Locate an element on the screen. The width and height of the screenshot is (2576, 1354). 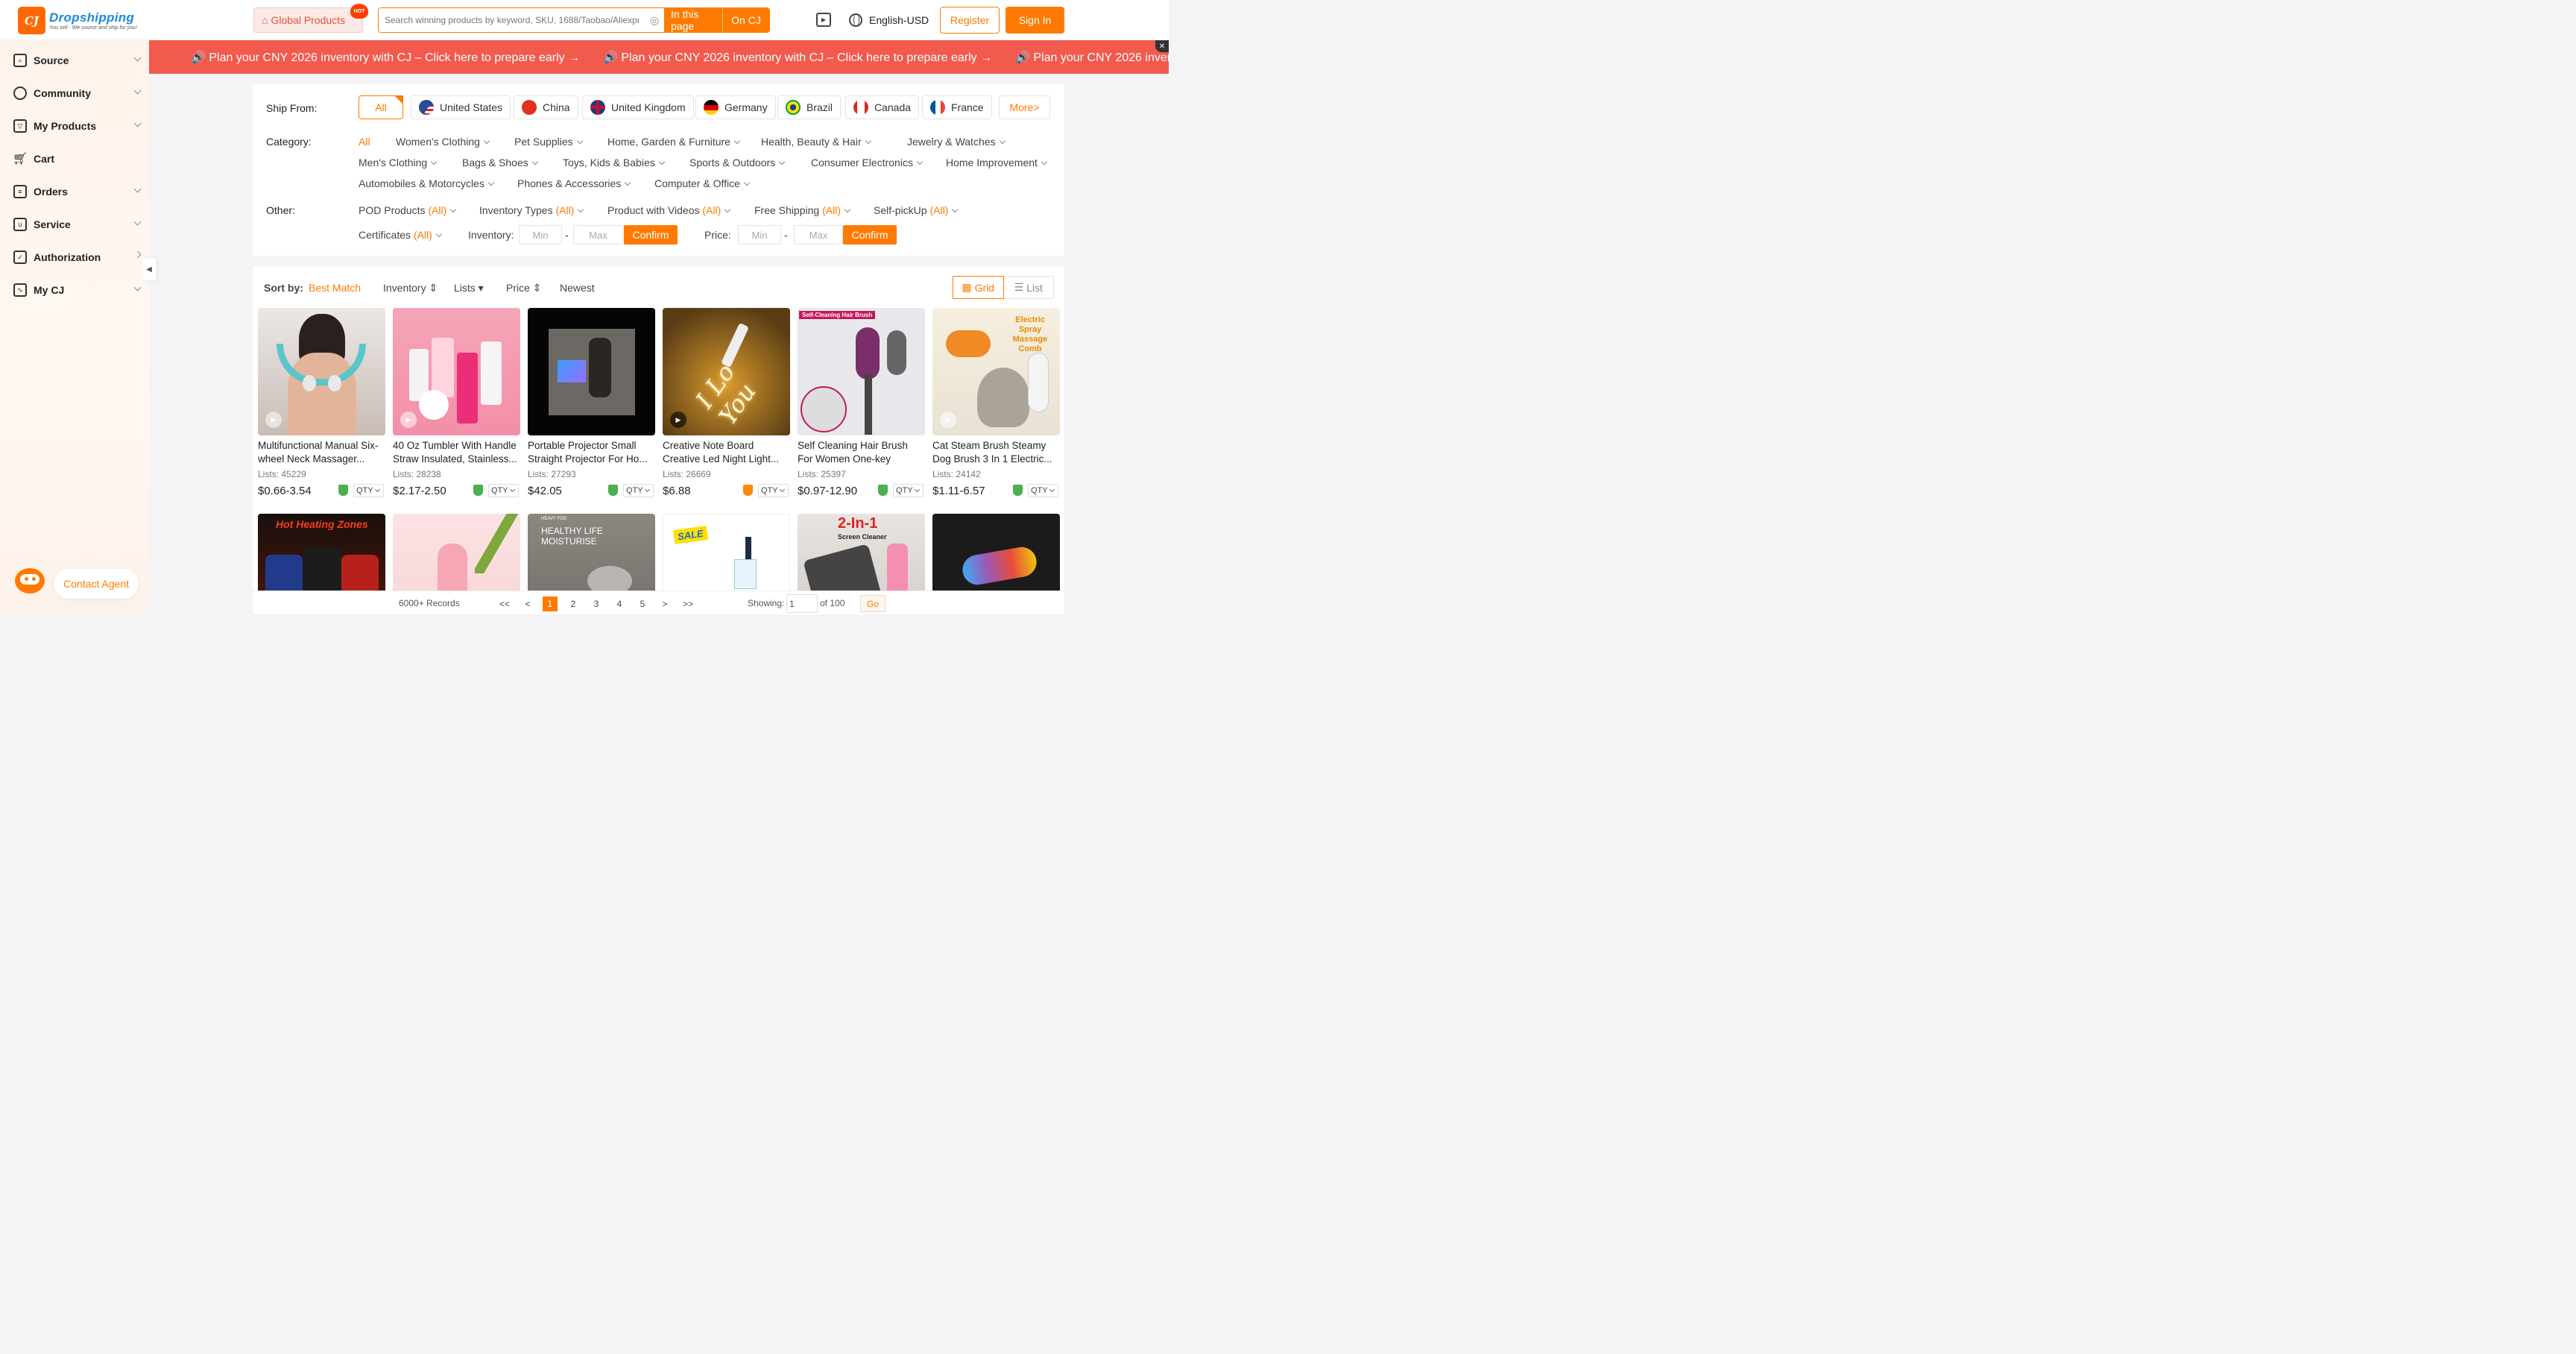
category-item: Computer & Office is located at coordinates (703, 183).